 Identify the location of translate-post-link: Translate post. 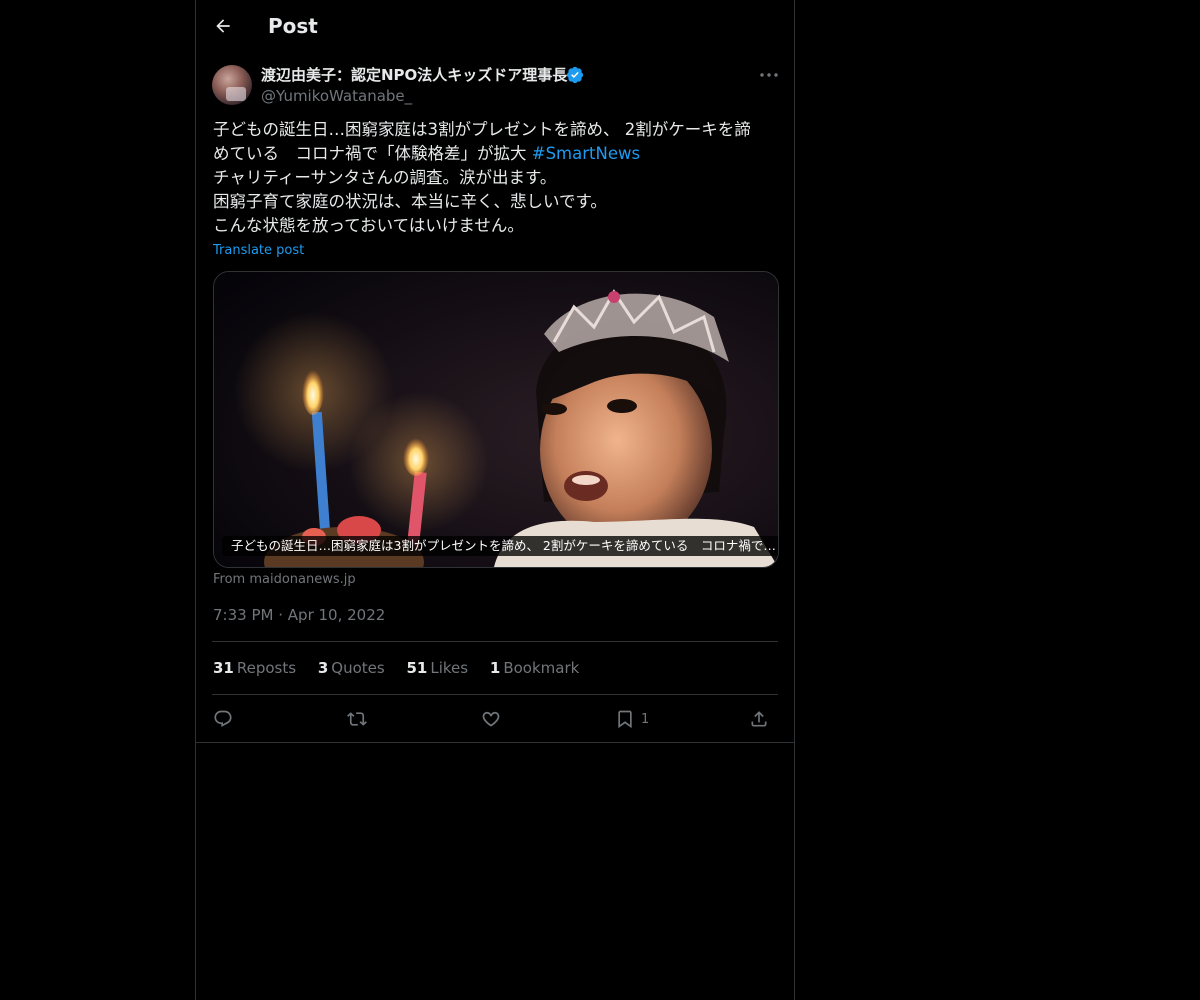
(258, 251).